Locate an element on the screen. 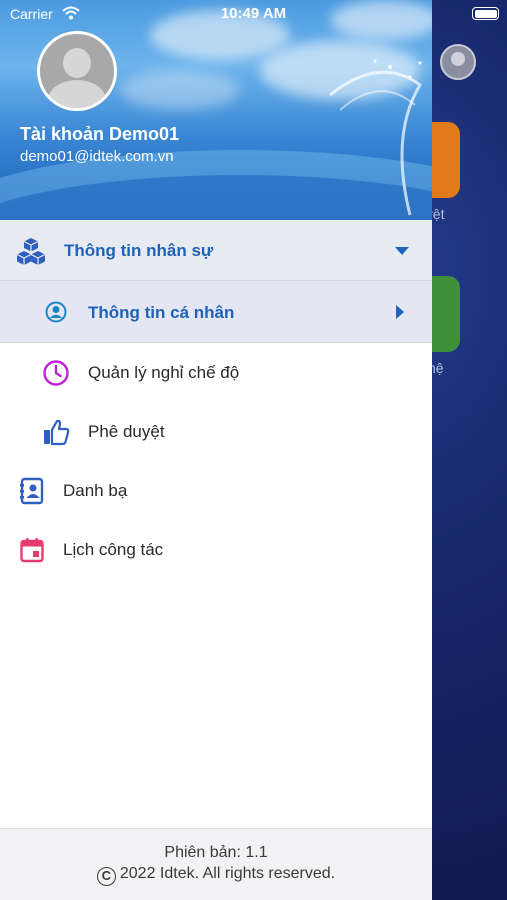  menu-item-leave-management: Quản lý nghỉ chế độ is located at coordinates (216, 372).